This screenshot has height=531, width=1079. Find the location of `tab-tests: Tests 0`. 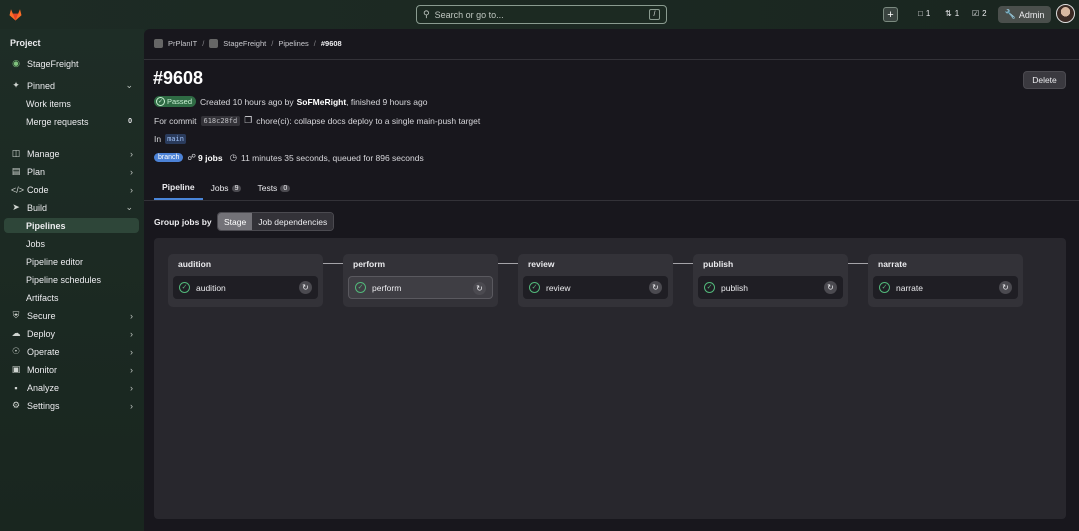

tab-tests: Tests 0 is located at coordinates (273, 188).